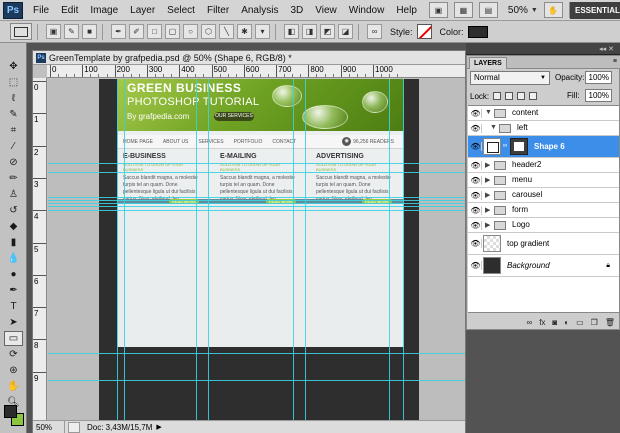 Image resolution: width=620 pixels, height=433 pixels. I want to click on move-icon: ✥, so click(13, 66).